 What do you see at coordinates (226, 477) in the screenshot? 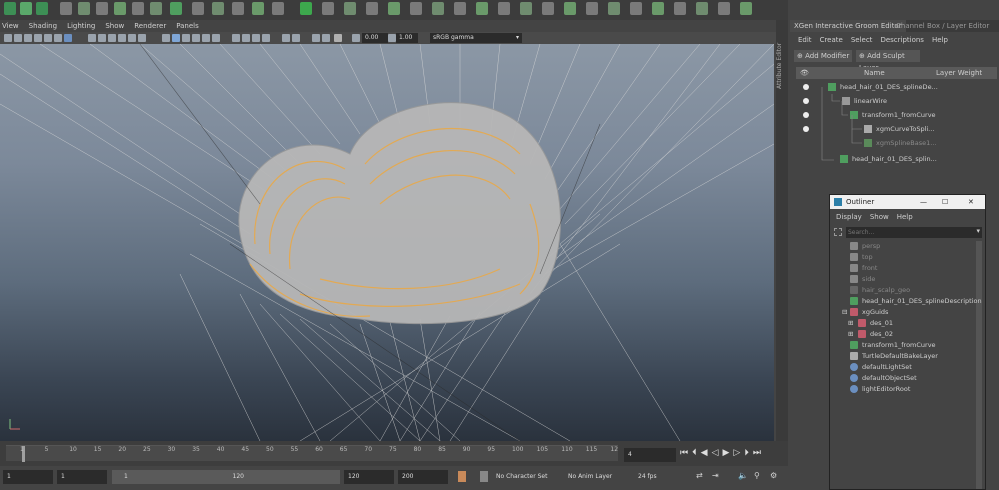
I see `range-slider: 1 120` at bounding box center [226, 477].